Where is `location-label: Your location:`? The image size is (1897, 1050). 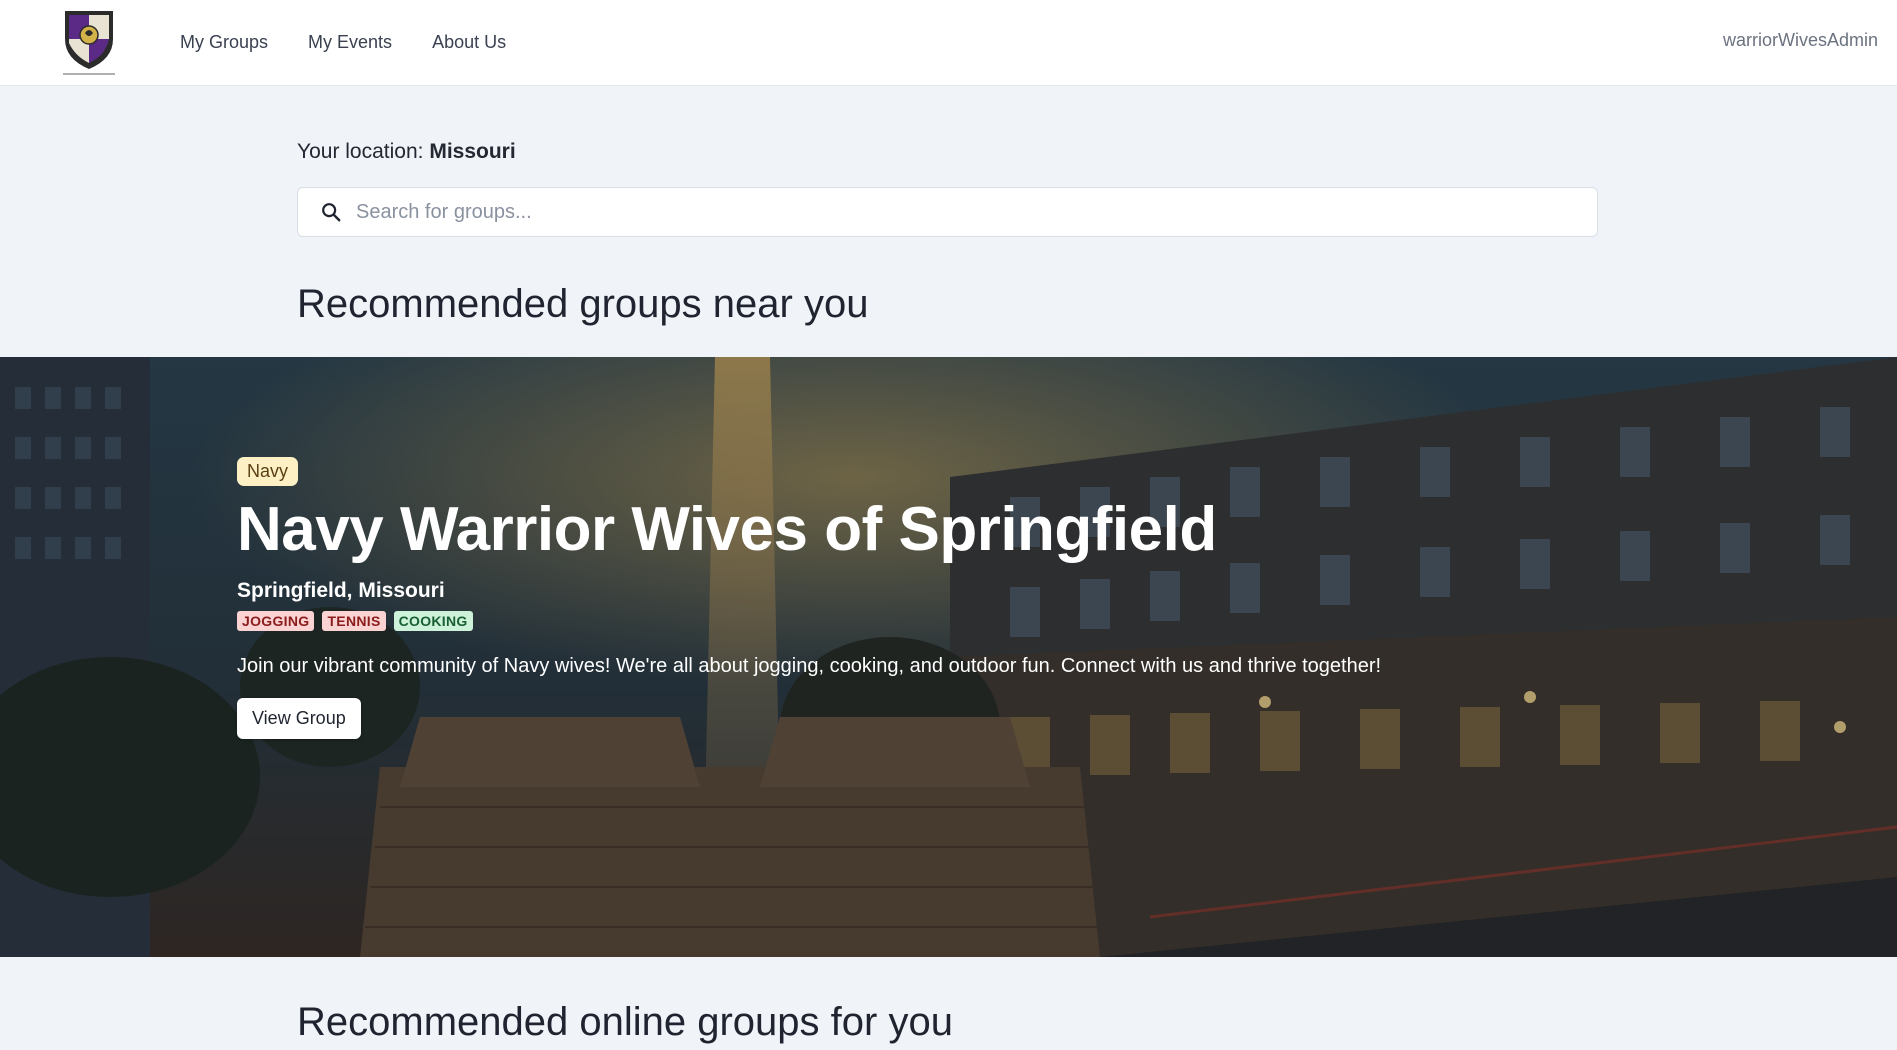 location-label: Your location: is located at coordinates (360, 151).